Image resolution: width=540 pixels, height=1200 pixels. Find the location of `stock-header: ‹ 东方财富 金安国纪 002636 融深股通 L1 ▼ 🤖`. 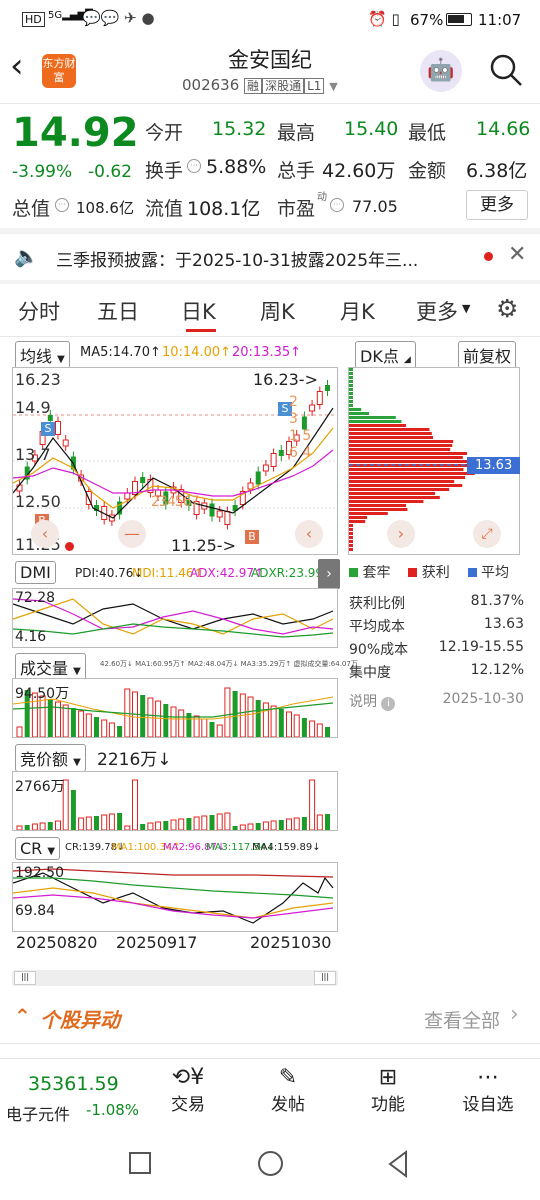

stock-header: ‹ 东方财富 金安国纪 002636 融深股通 L1 ▼ 🤖 is located at coordinates (270, 71).